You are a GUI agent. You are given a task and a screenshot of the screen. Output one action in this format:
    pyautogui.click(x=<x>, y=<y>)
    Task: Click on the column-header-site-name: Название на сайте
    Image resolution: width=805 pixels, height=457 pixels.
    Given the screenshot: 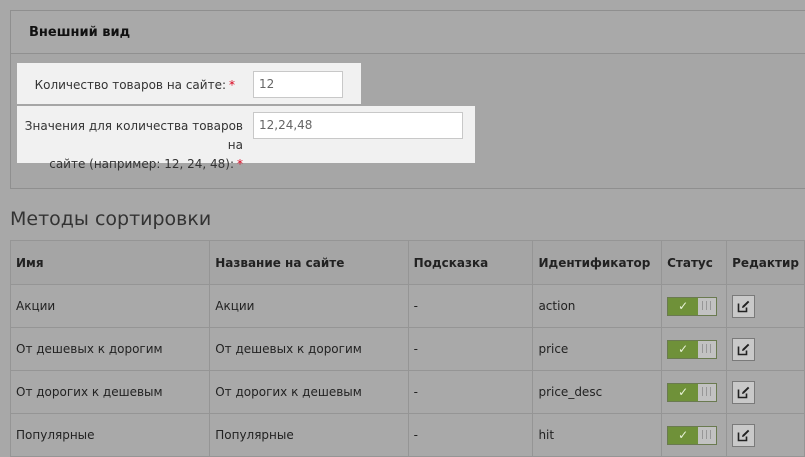 What is the action you would take?
    pyautogui.click(x=309, y=262)
    